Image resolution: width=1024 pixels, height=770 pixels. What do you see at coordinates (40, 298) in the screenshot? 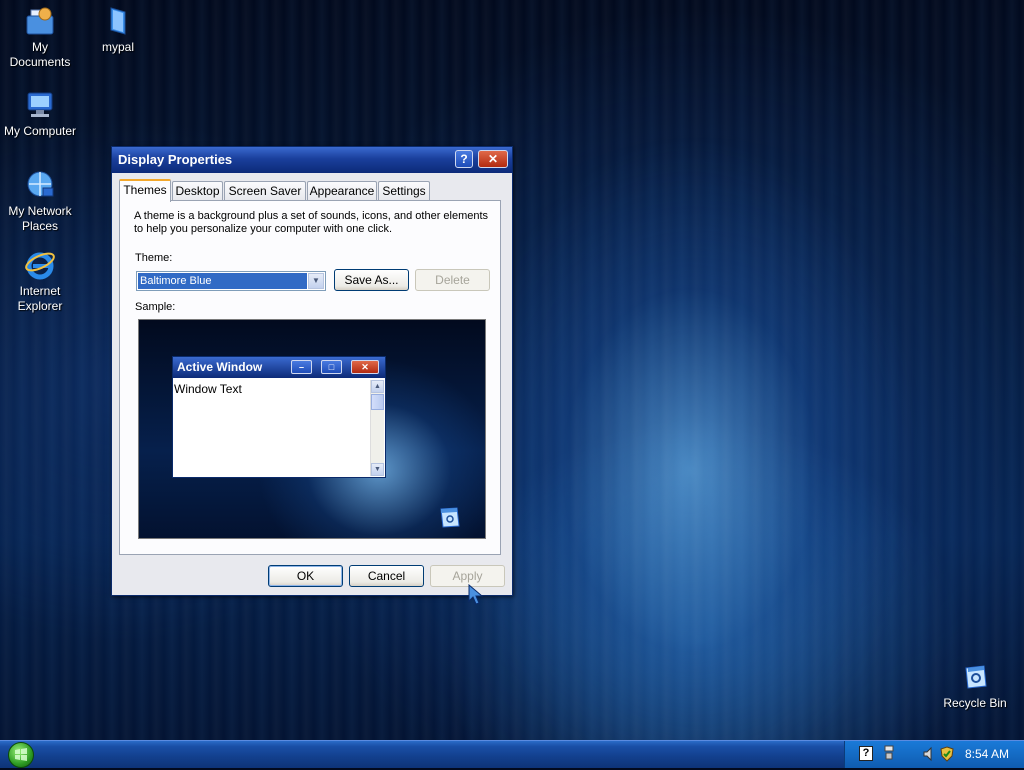
I see `desktop-icon-label: Internet Explorer` at bounding box center [40, 298].